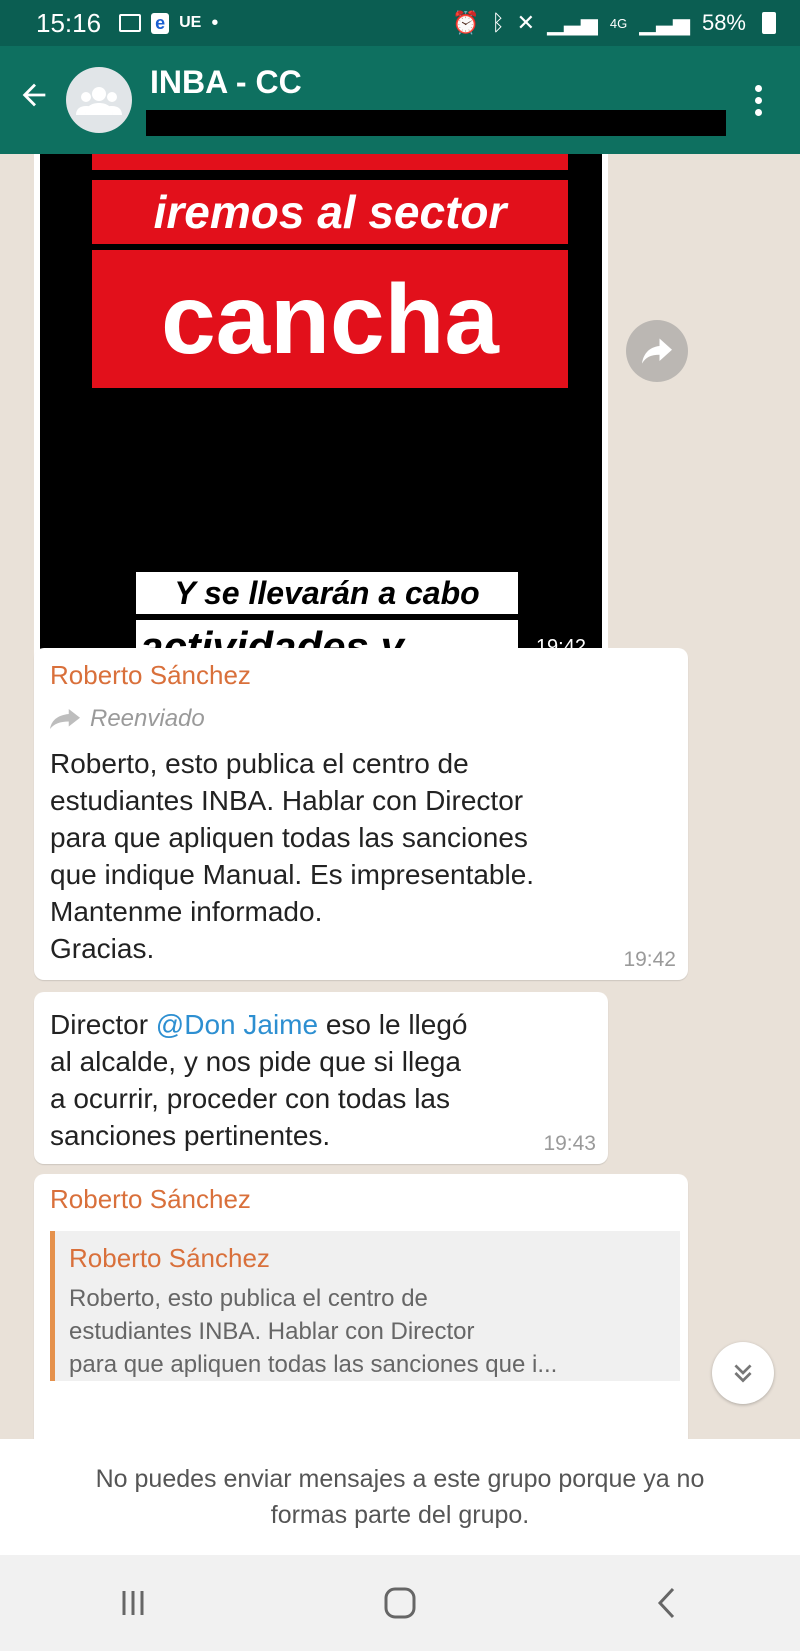  I want to click on system-icons: ⏰ ᛒ ✕ ▁▃▅ 4G ▁▃▅ 58%, so click(614, 23).